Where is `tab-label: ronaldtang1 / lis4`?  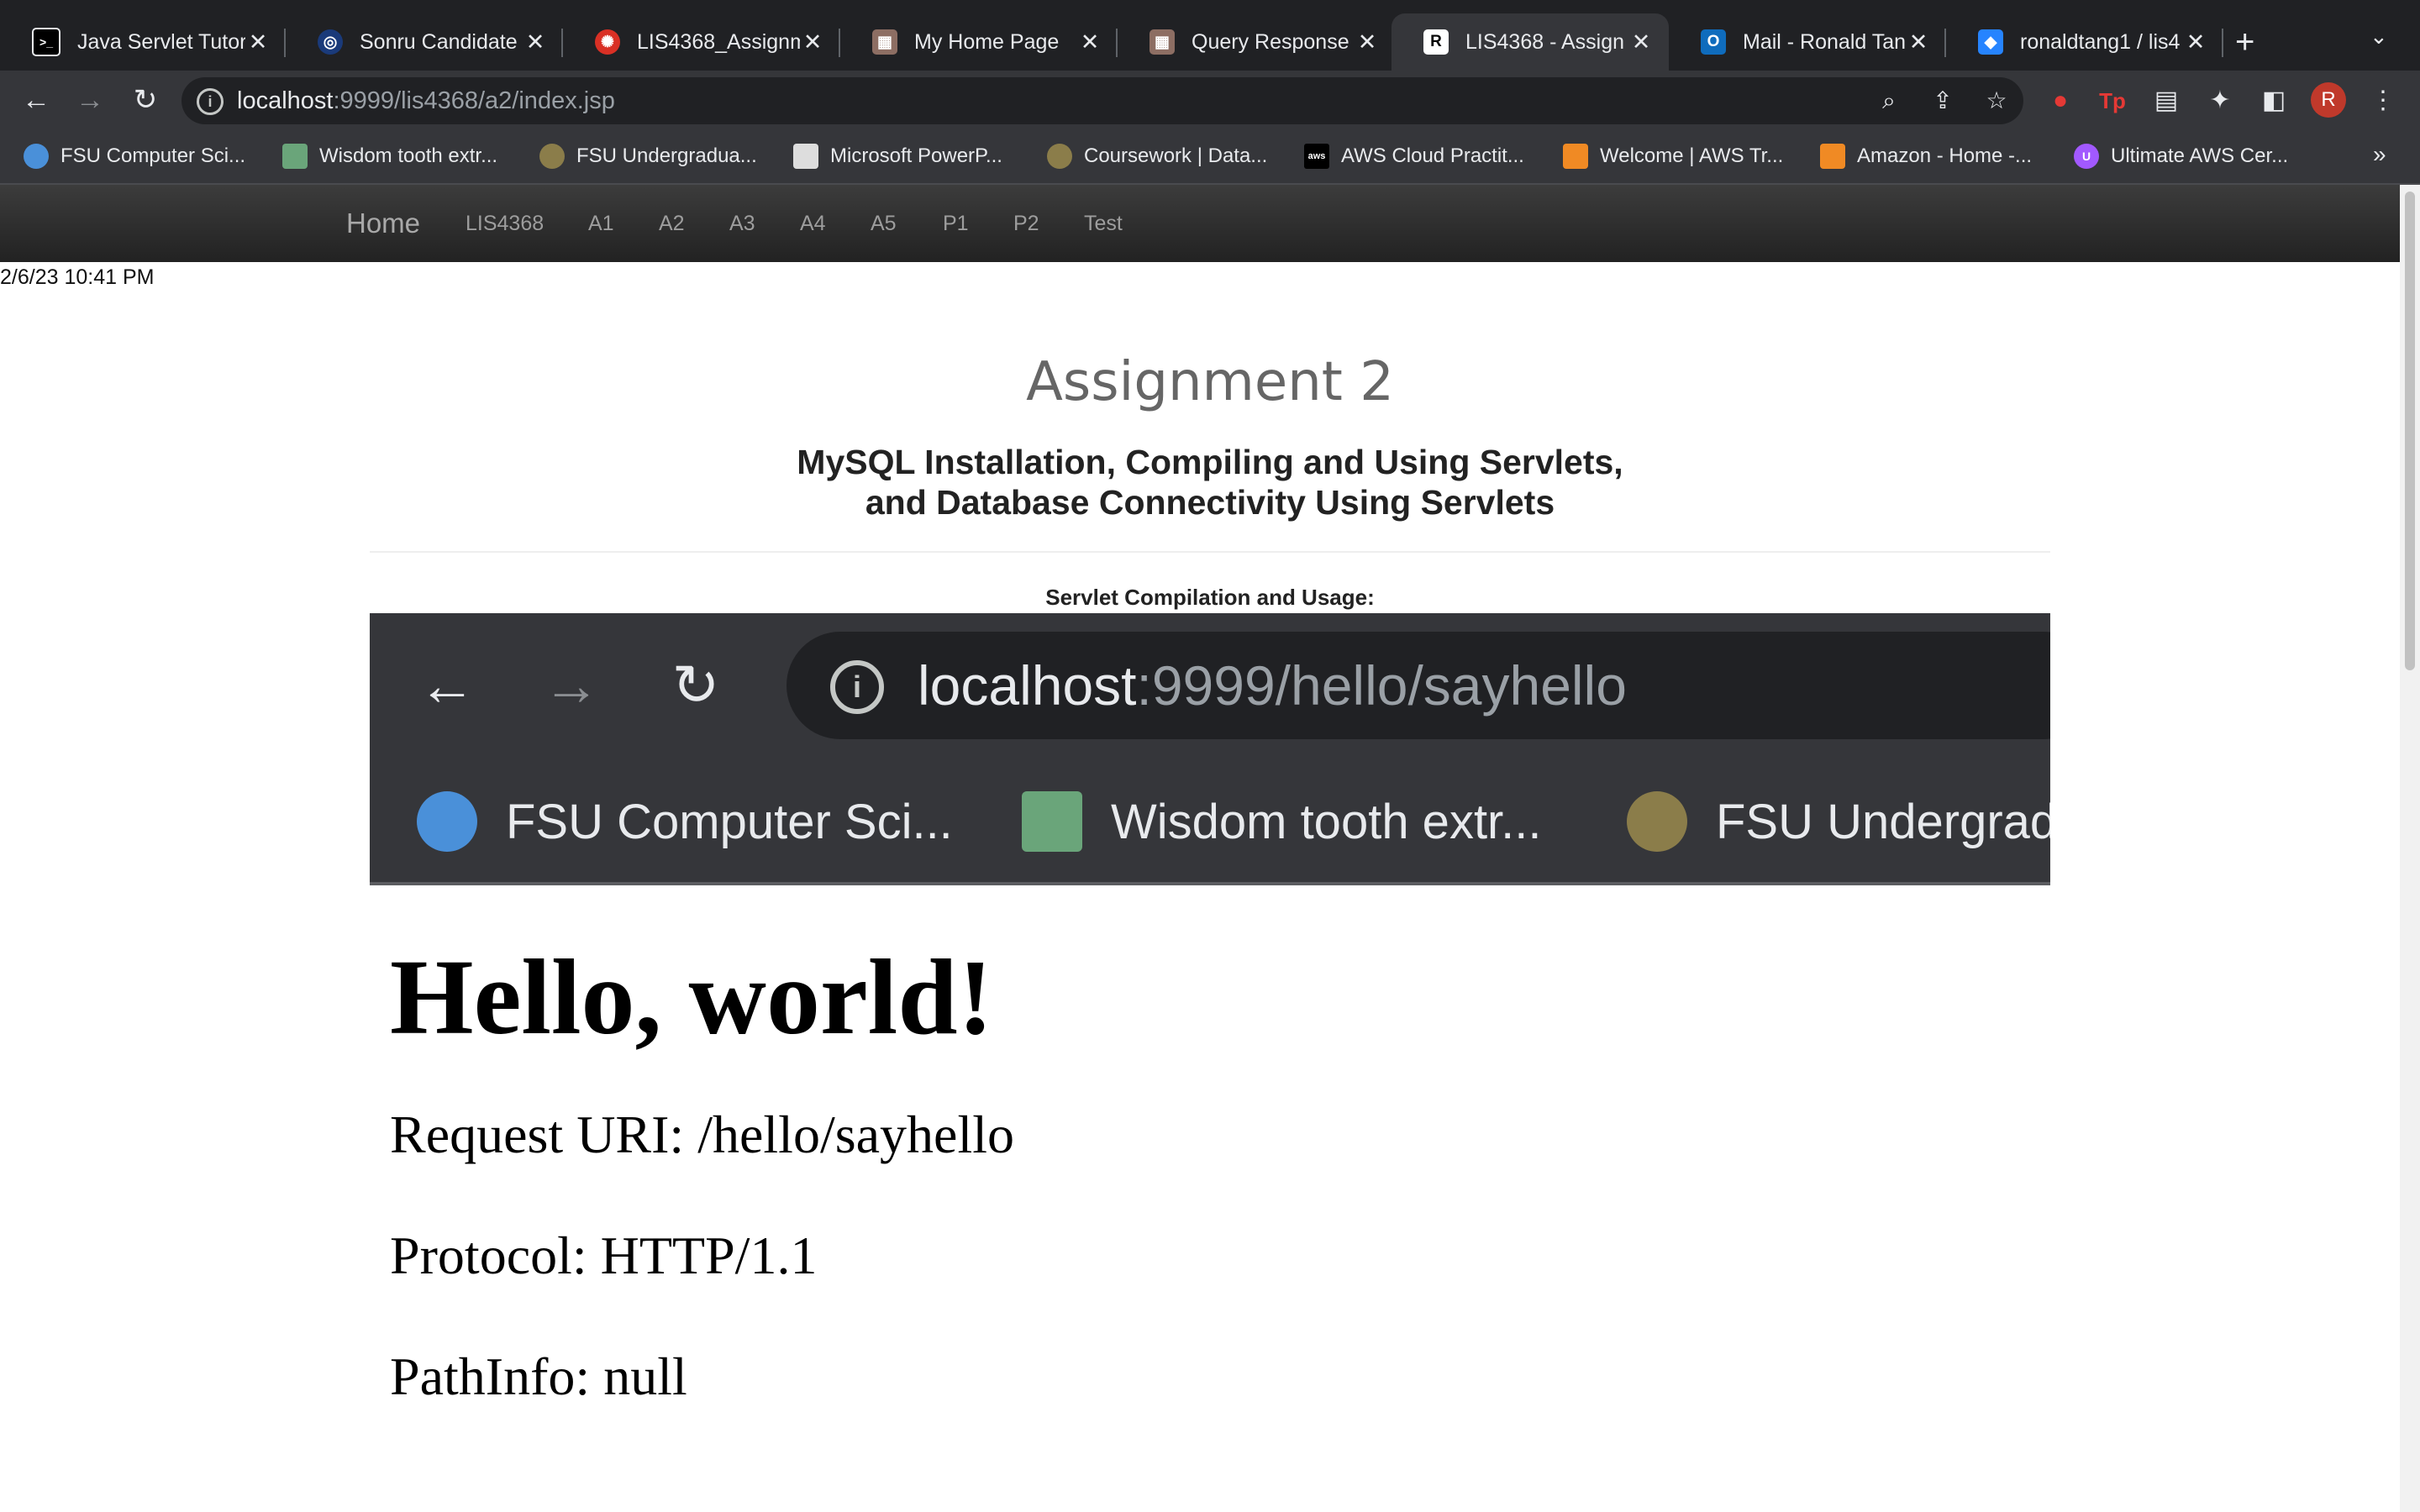 tab-label: ronaldtang1 / lis4 is located at coordinates (2100, 41).